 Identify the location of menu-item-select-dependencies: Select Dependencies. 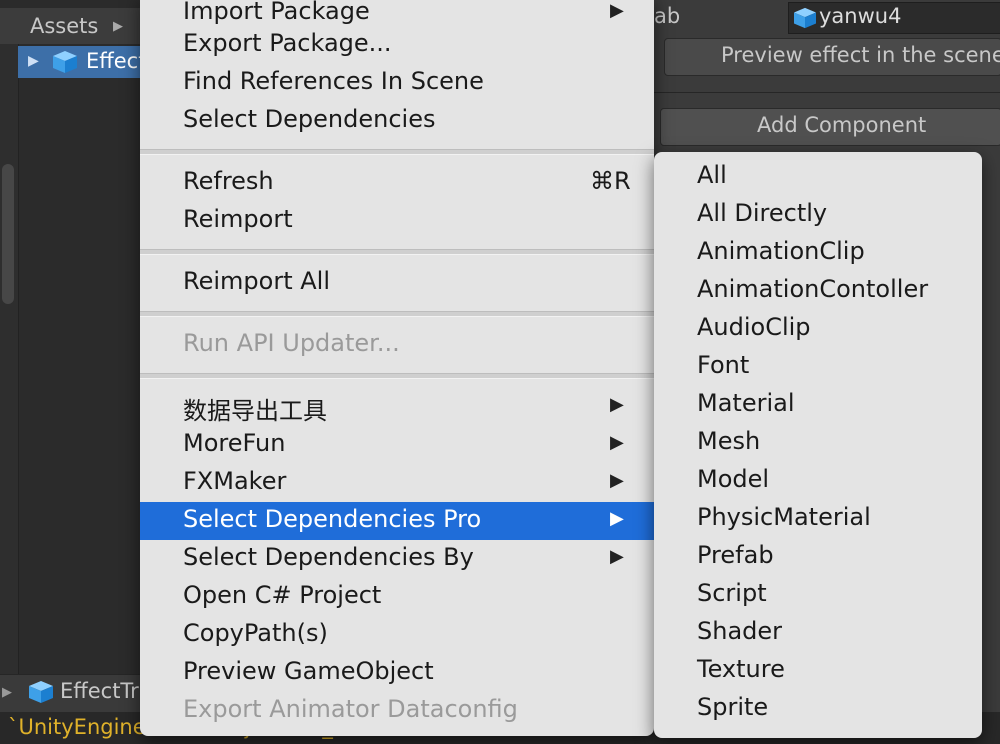
(397, 121).